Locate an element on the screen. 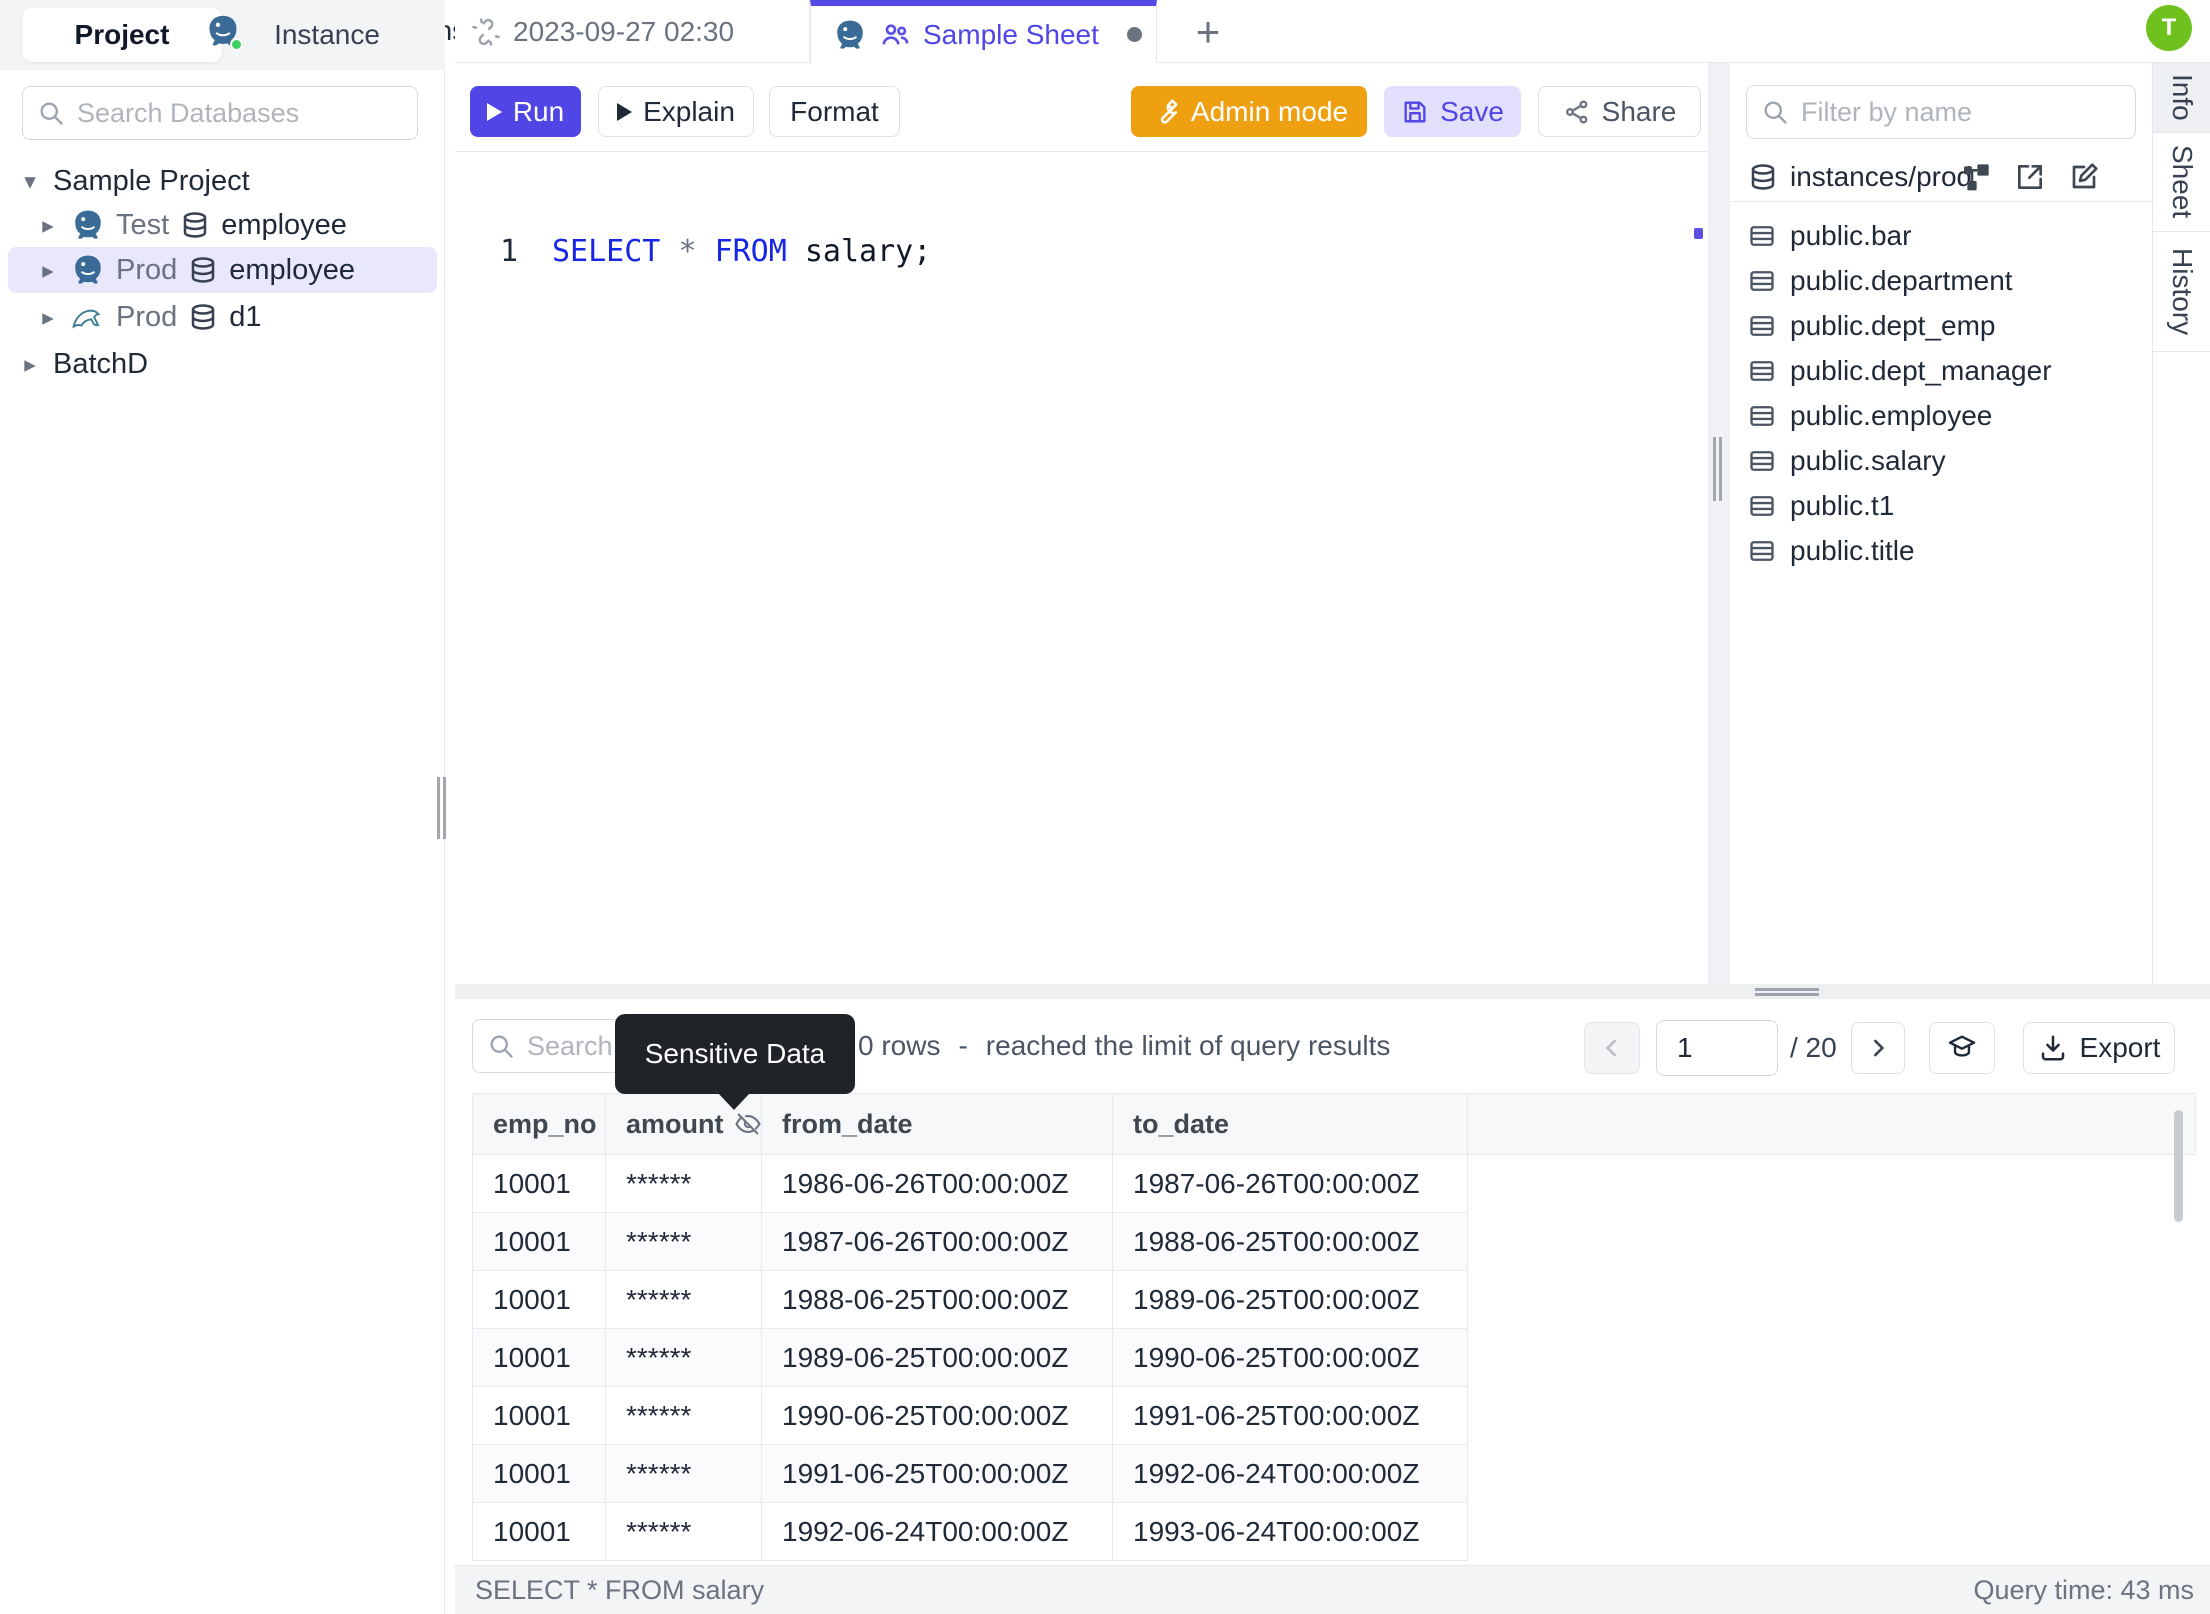 This screenshot has width=2210, height=1614. tab-history-label: History is located at coordinates (2182, 291).